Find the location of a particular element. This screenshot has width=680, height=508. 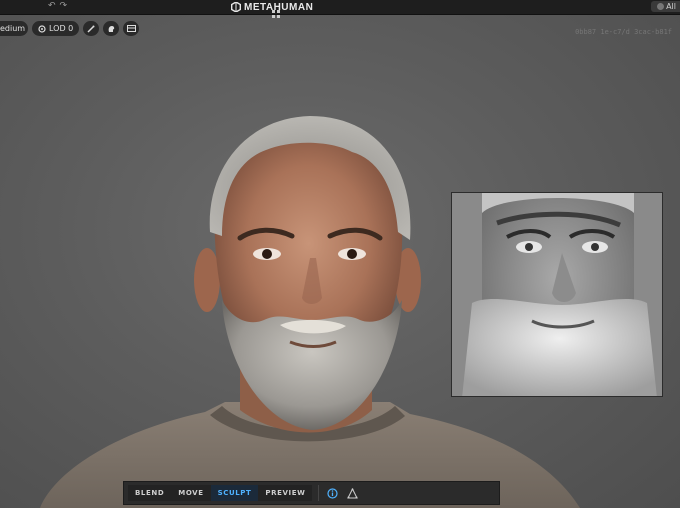

quality-label: edium is located at coordinates (13, 28).